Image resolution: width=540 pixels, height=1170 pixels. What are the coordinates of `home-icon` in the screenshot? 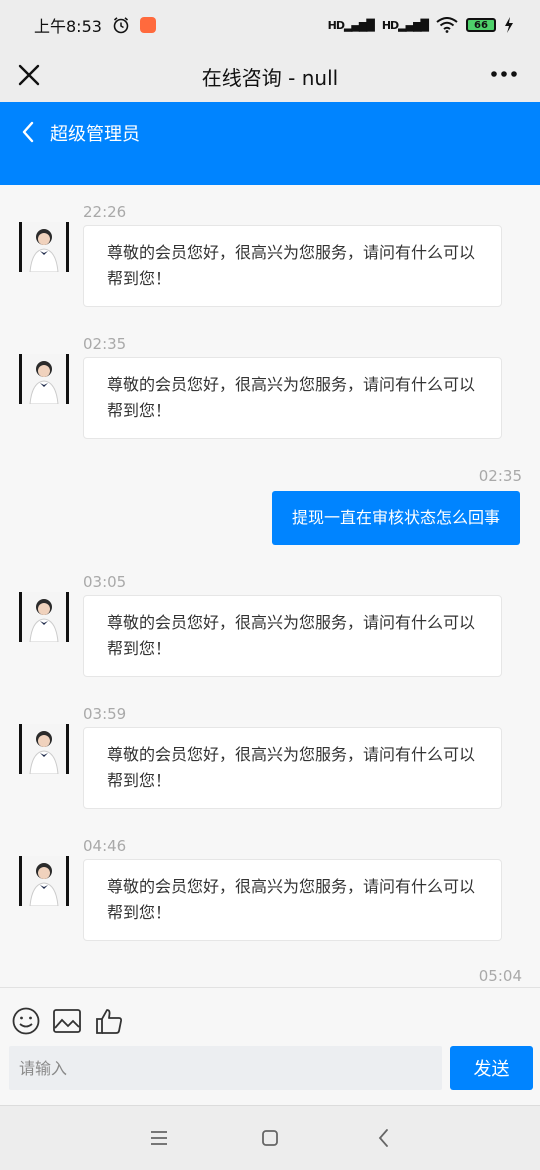 It's located at (270, 1138).